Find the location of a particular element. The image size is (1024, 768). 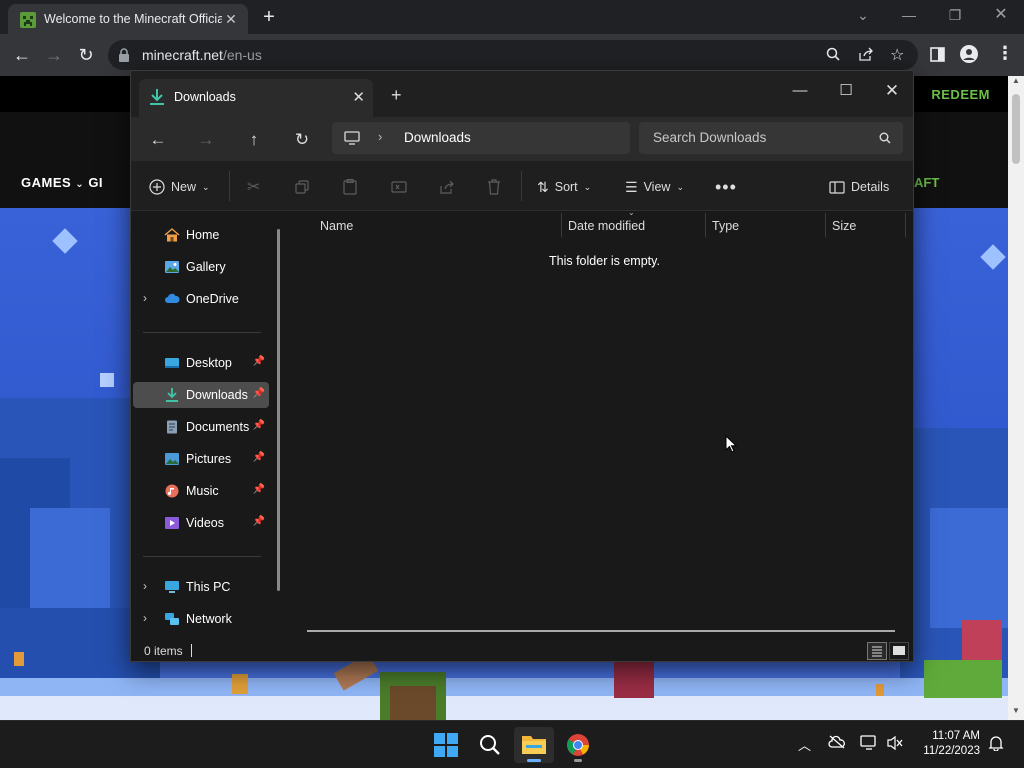

nav-item-music: Music 📌 is located at coordinates (201, 491).